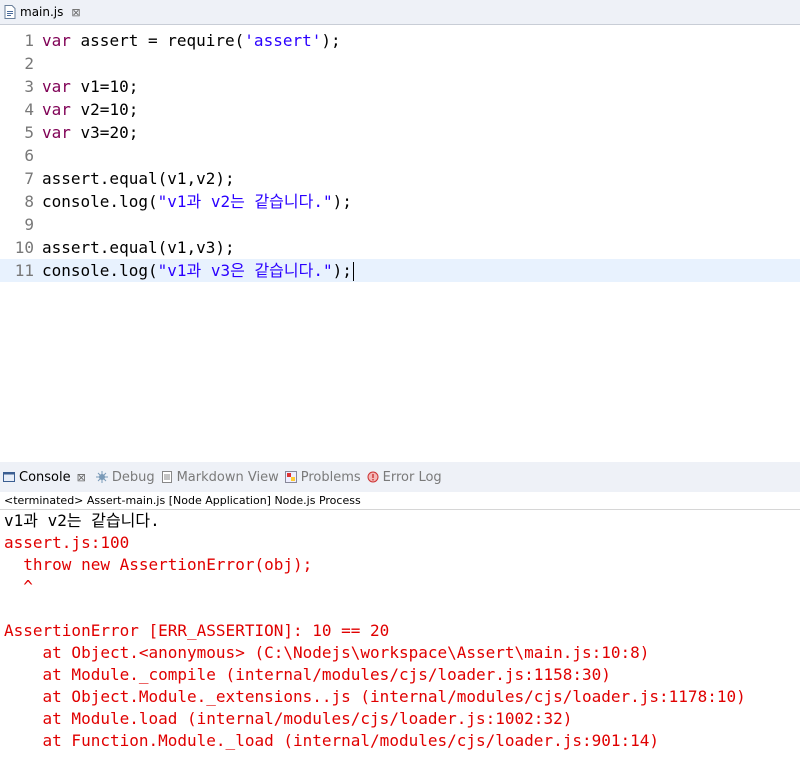  Describe the element at coordinates (18, 586) in the screenshot. I see `console-stderr-line: ^` at that location.